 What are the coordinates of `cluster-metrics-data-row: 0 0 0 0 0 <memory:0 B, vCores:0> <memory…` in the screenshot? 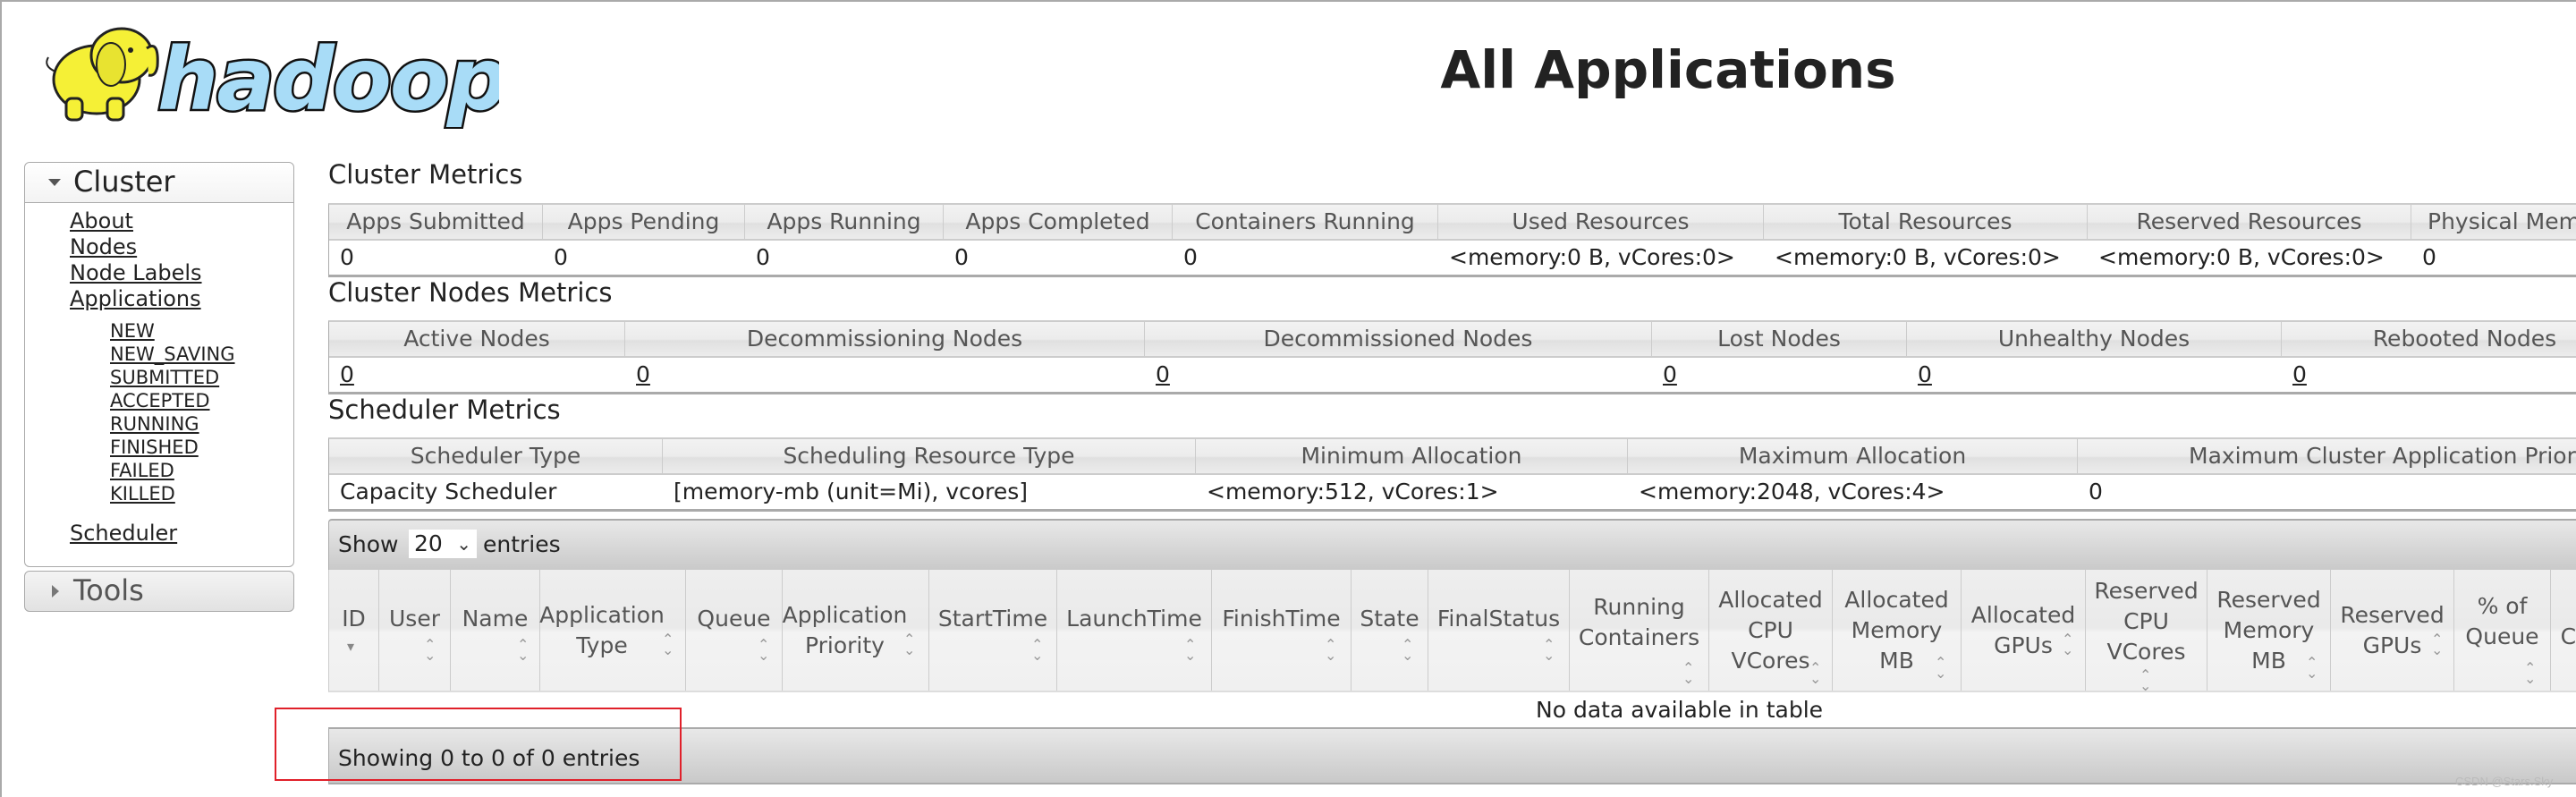 It's located at (1452, 258).